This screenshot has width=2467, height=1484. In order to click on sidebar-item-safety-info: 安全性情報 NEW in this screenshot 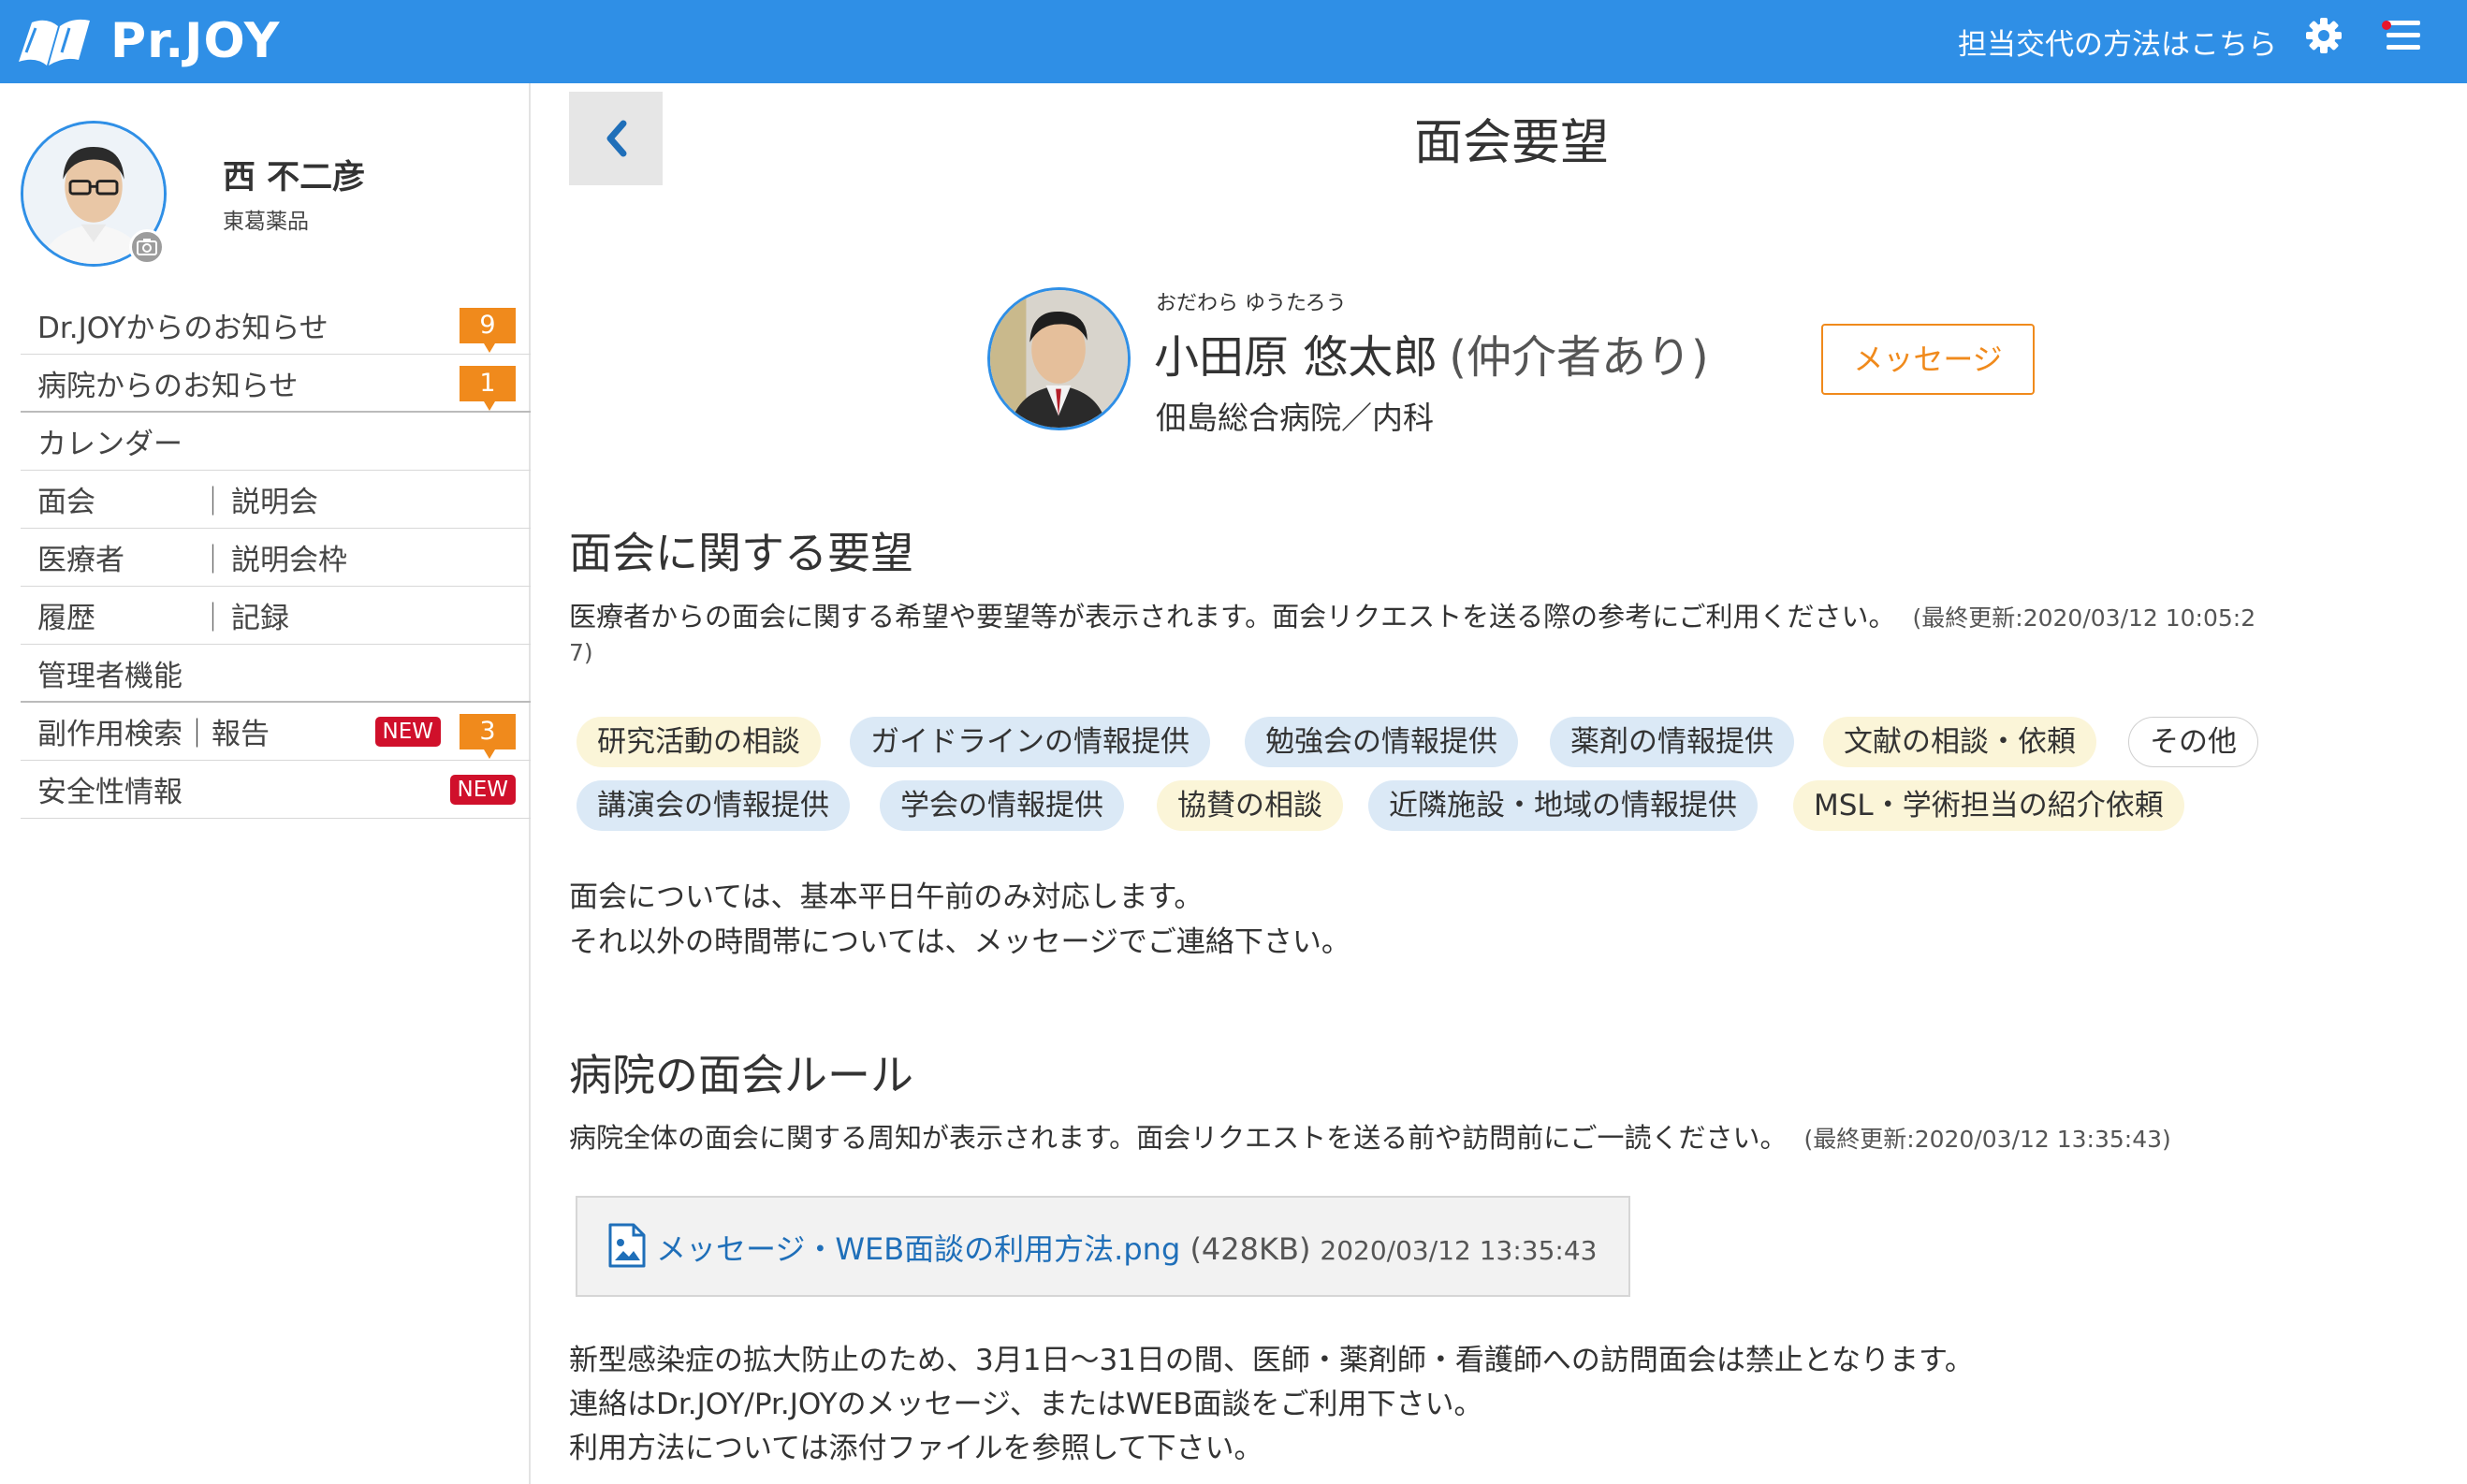, I will do `click(276, 790)`.